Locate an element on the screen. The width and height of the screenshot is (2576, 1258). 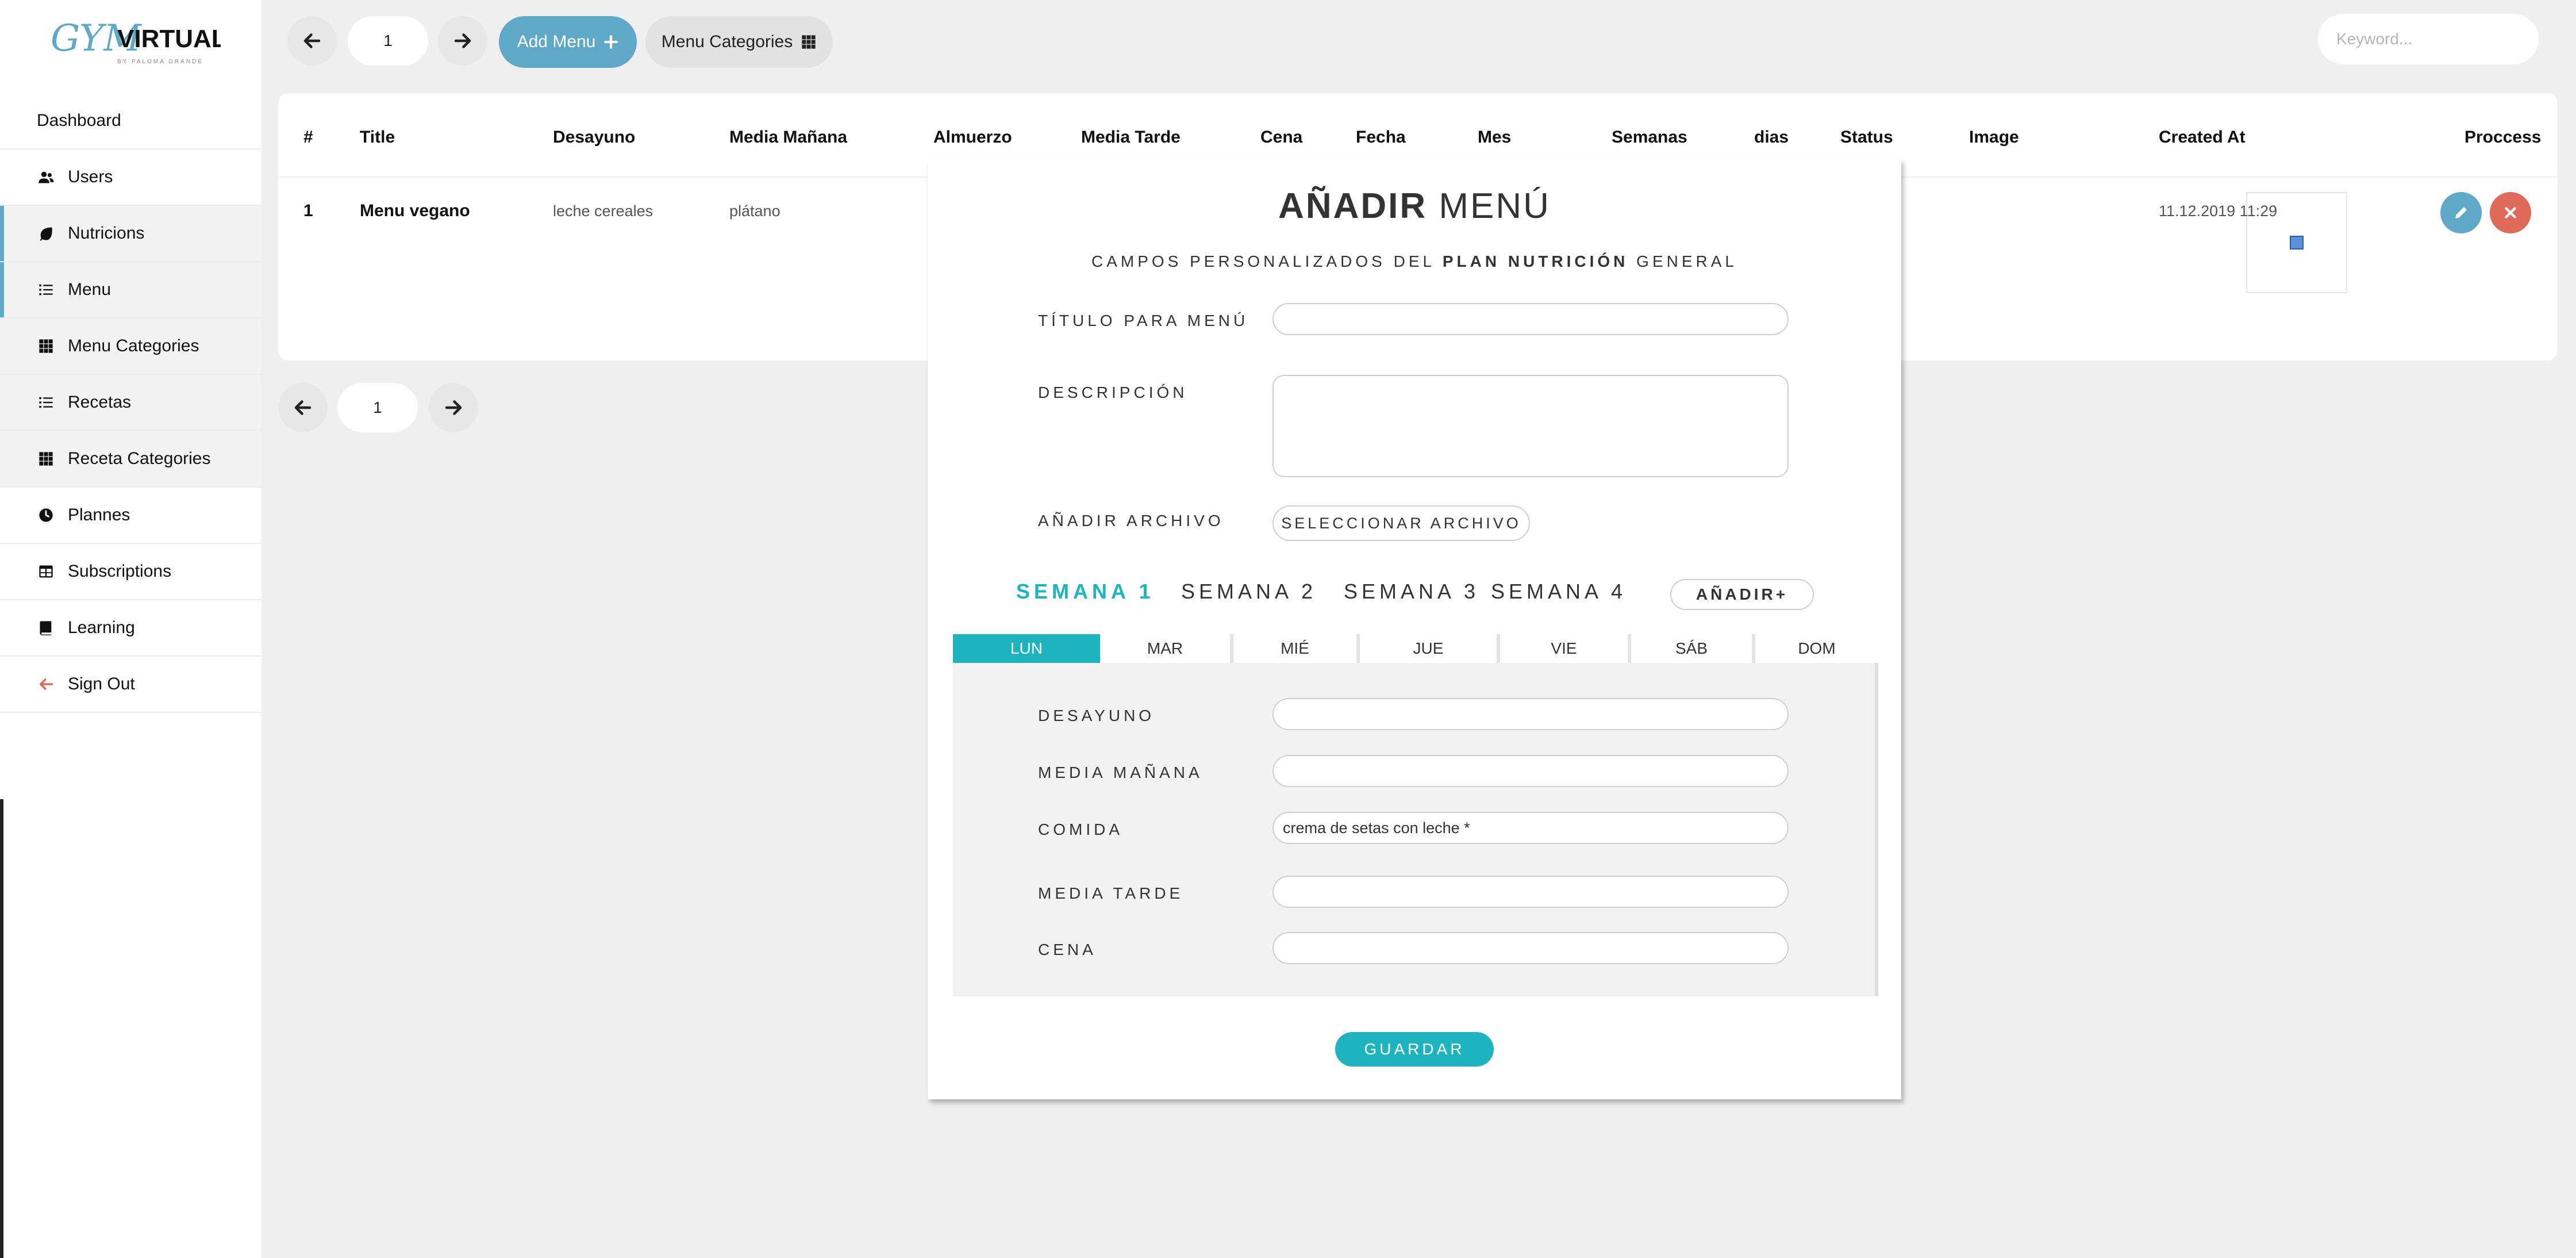
meal-label-cena: CENA is located at coordinates (1067, 949).